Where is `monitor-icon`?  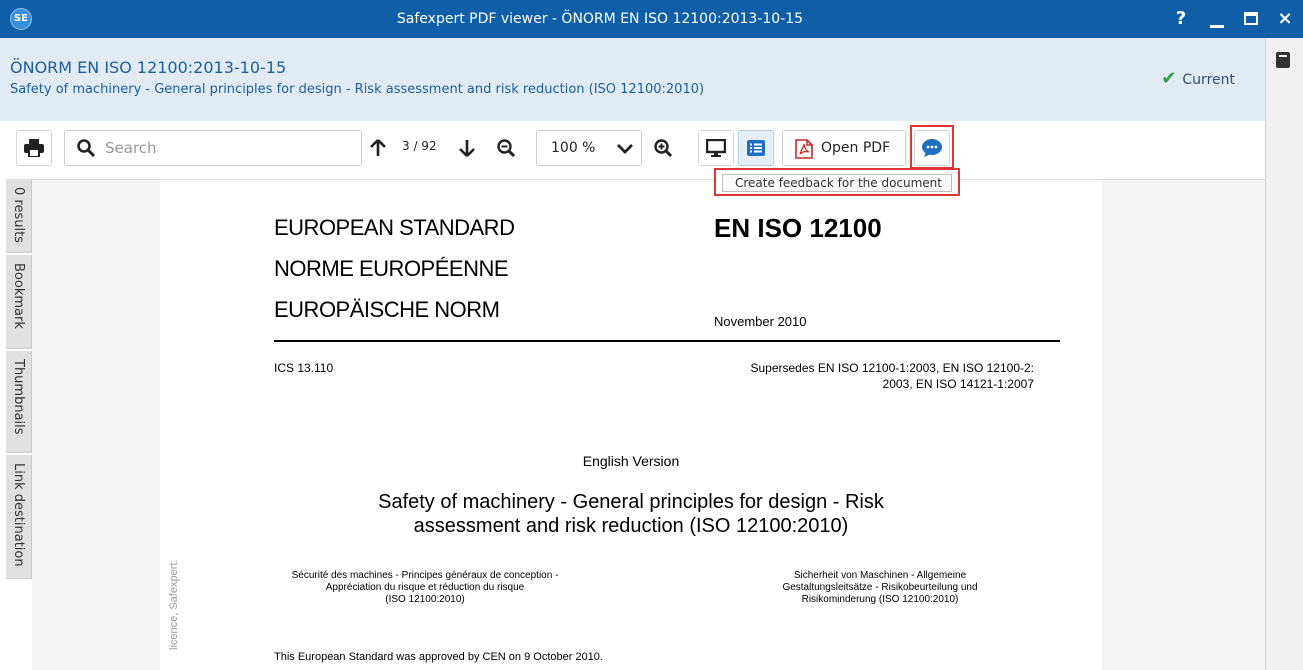 monitor-icon is located at coordinates (716, 148).